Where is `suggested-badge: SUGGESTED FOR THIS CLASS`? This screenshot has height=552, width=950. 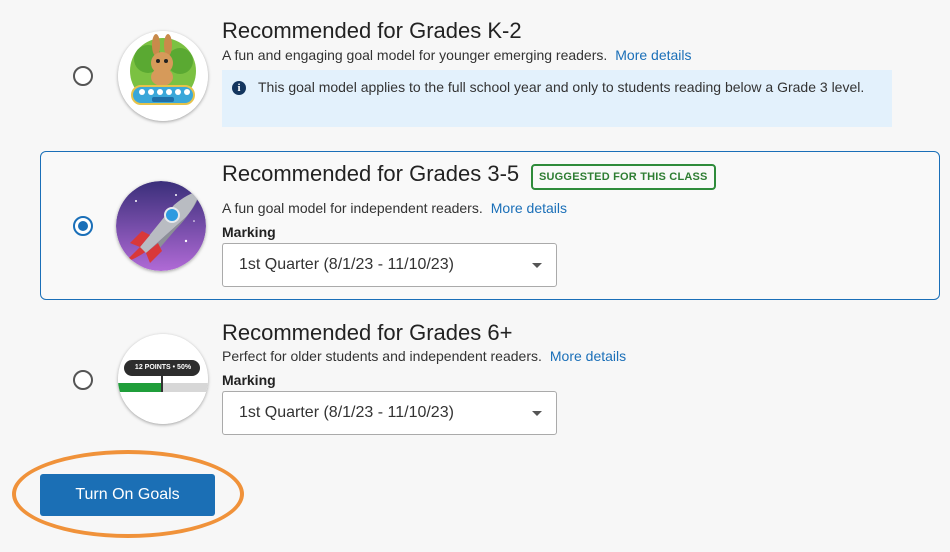
suggested-badge: SUGGESTED FOR THIS CLASS is located at coordinates (623, 177).